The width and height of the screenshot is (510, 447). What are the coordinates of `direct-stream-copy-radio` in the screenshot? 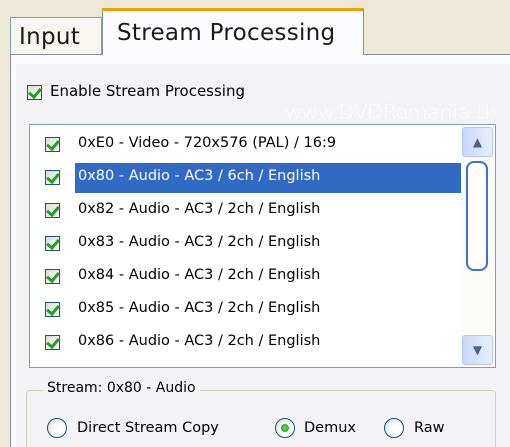 It's located at (57, 428).